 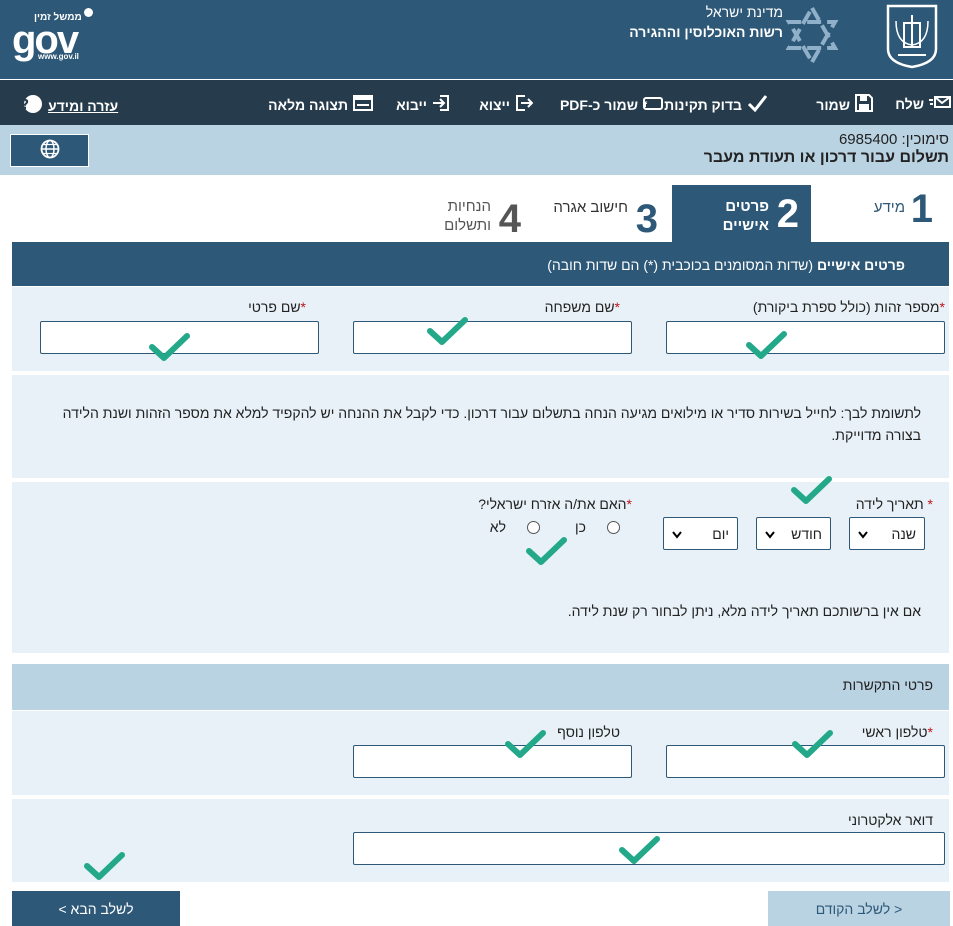 What do you see at coordinates (812, 35) in the screenshot?
I see `star-of-david-icon` at bounding box center [812, 35].